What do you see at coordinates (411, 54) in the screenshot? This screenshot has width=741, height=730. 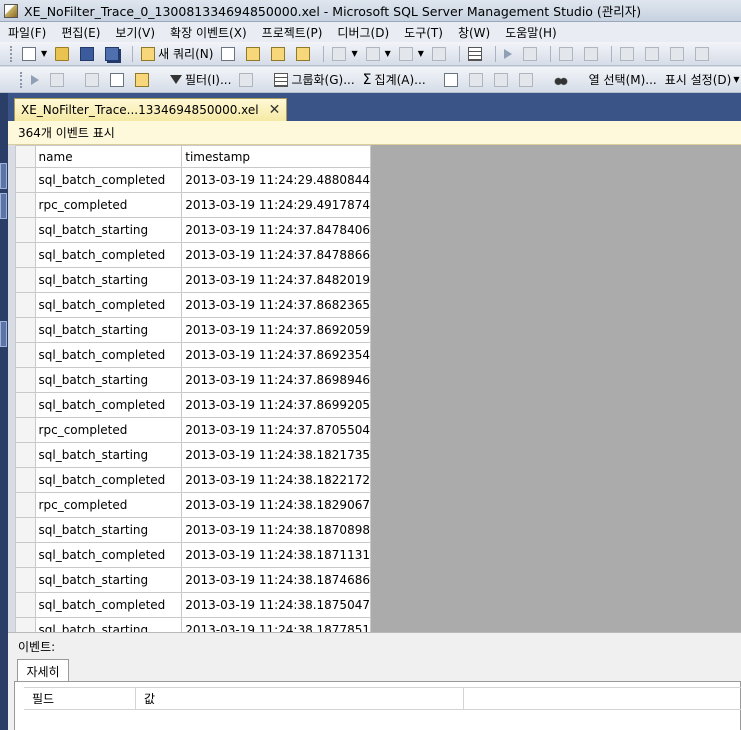 I see `navigate-back-button: ▼` at bounding box center [411, 54].